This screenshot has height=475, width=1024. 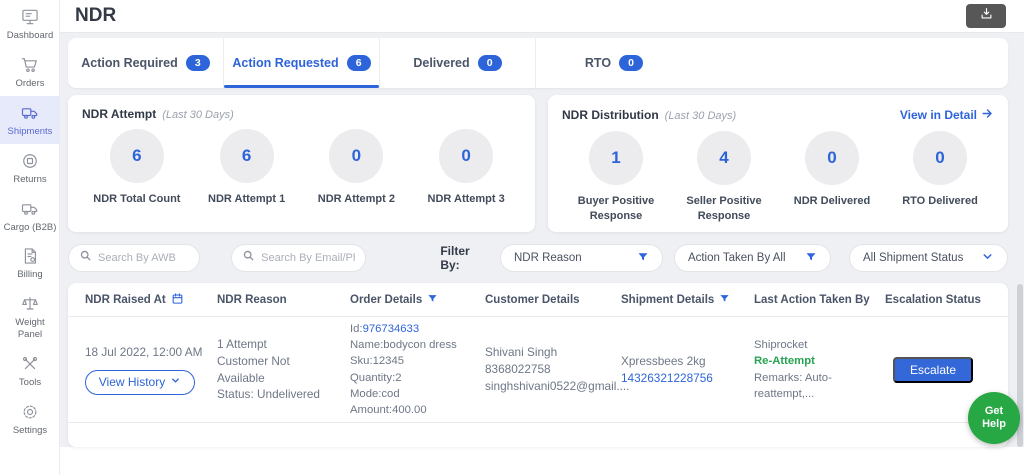 I want to click on top-bar: NDR, so click(x=542, y=16).